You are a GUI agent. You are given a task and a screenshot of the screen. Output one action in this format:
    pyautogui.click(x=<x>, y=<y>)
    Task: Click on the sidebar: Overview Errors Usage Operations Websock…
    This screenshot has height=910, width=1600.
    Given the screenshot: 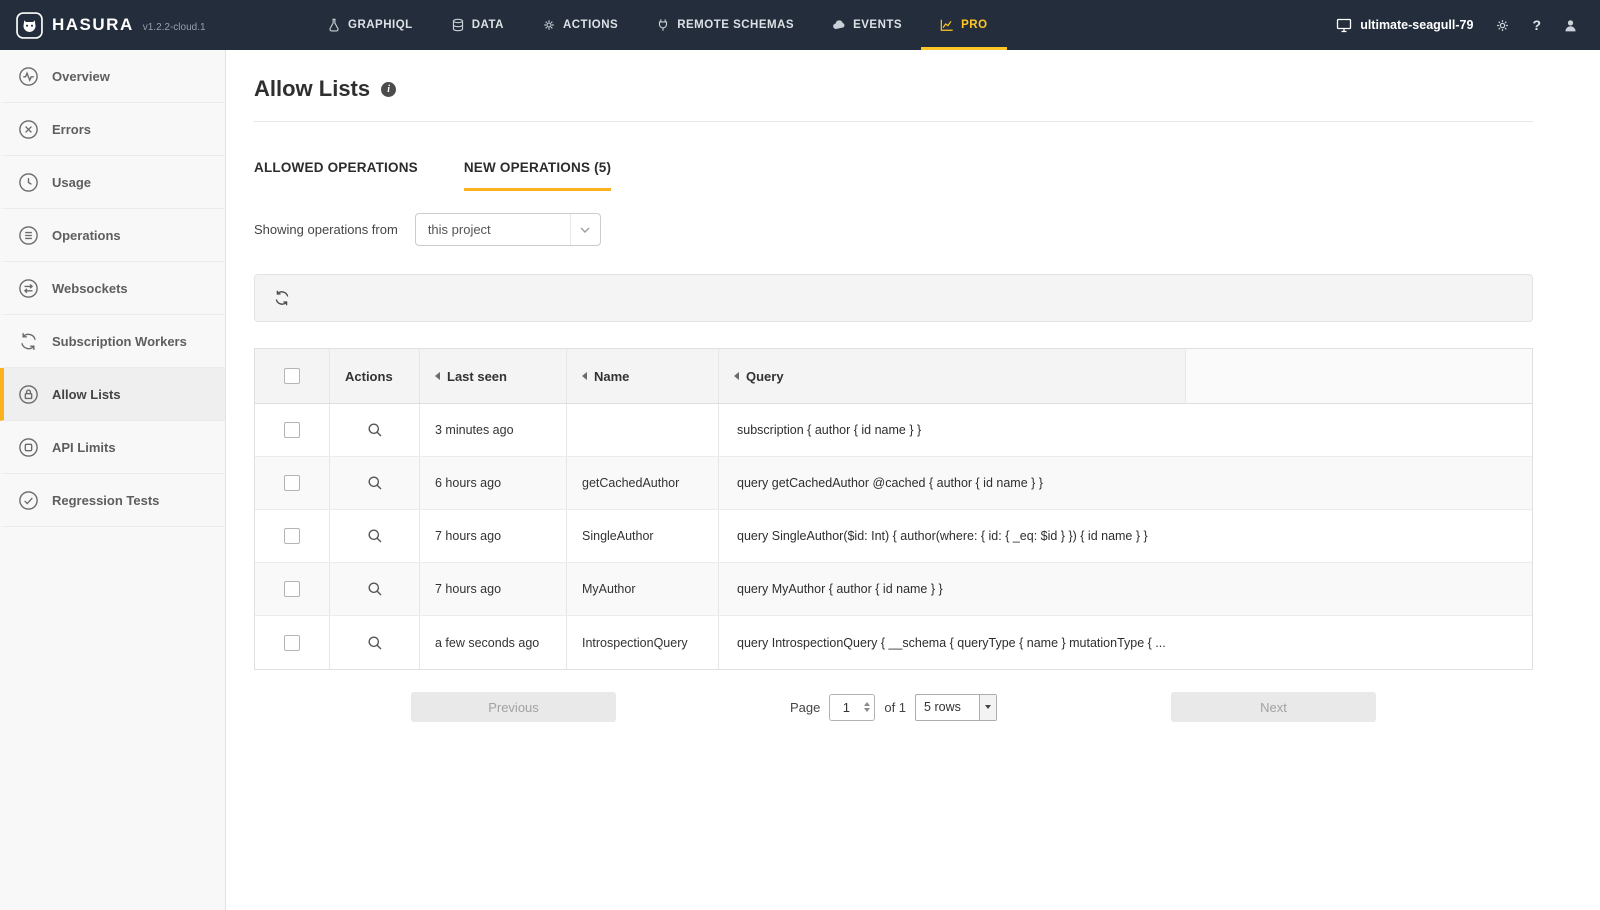 What is the action you would take?
    pyautogui.click(x=113, y=480)
    